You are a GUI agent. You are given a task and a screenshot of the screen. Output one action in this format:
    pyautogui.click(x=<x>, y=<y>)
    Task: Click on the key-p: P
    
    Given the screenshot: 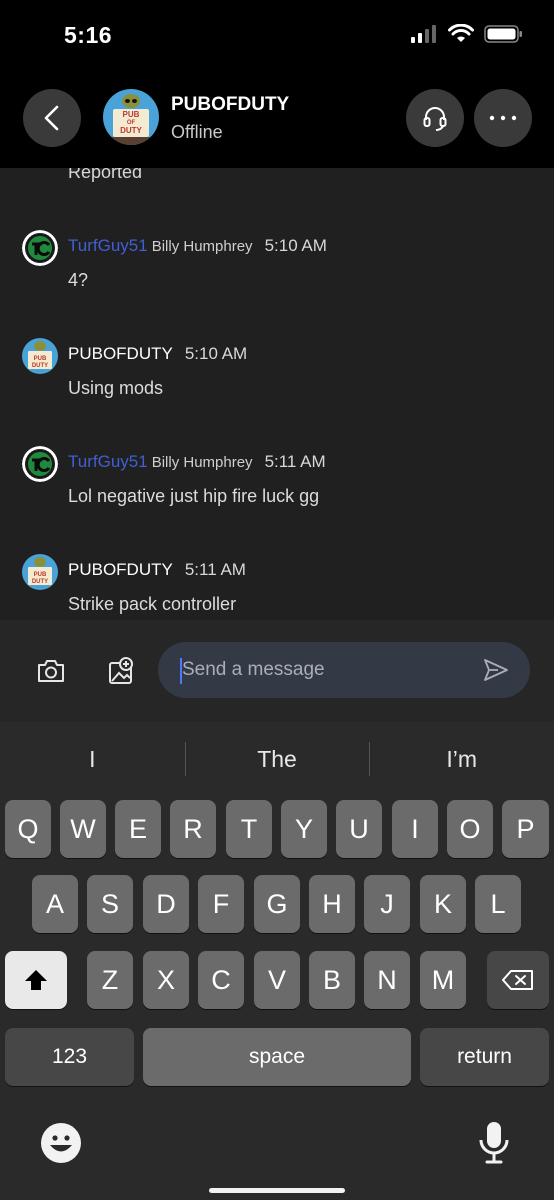 What is the action you would take?
    pyautogui.click(x=525, y=829)
    